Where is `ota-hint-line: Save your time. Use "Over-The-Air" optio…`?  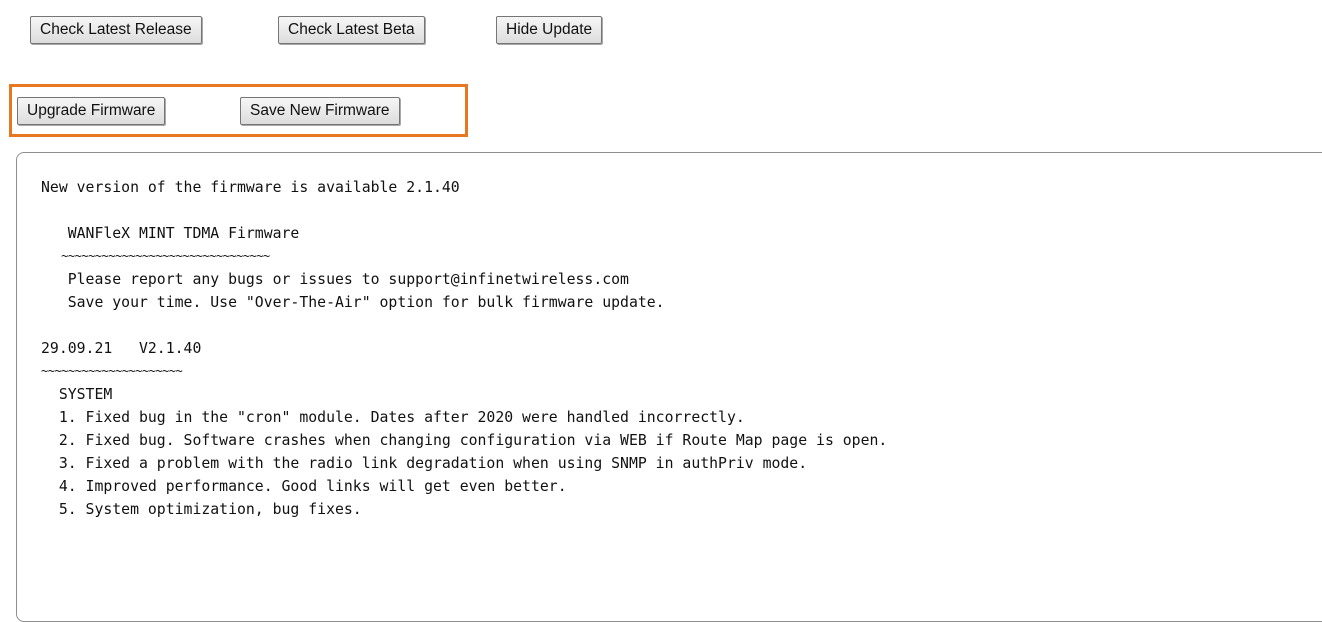 ota-hint-line: Save your time. Use "Over-The-Air" optio… is located at coordinates (353, 302).